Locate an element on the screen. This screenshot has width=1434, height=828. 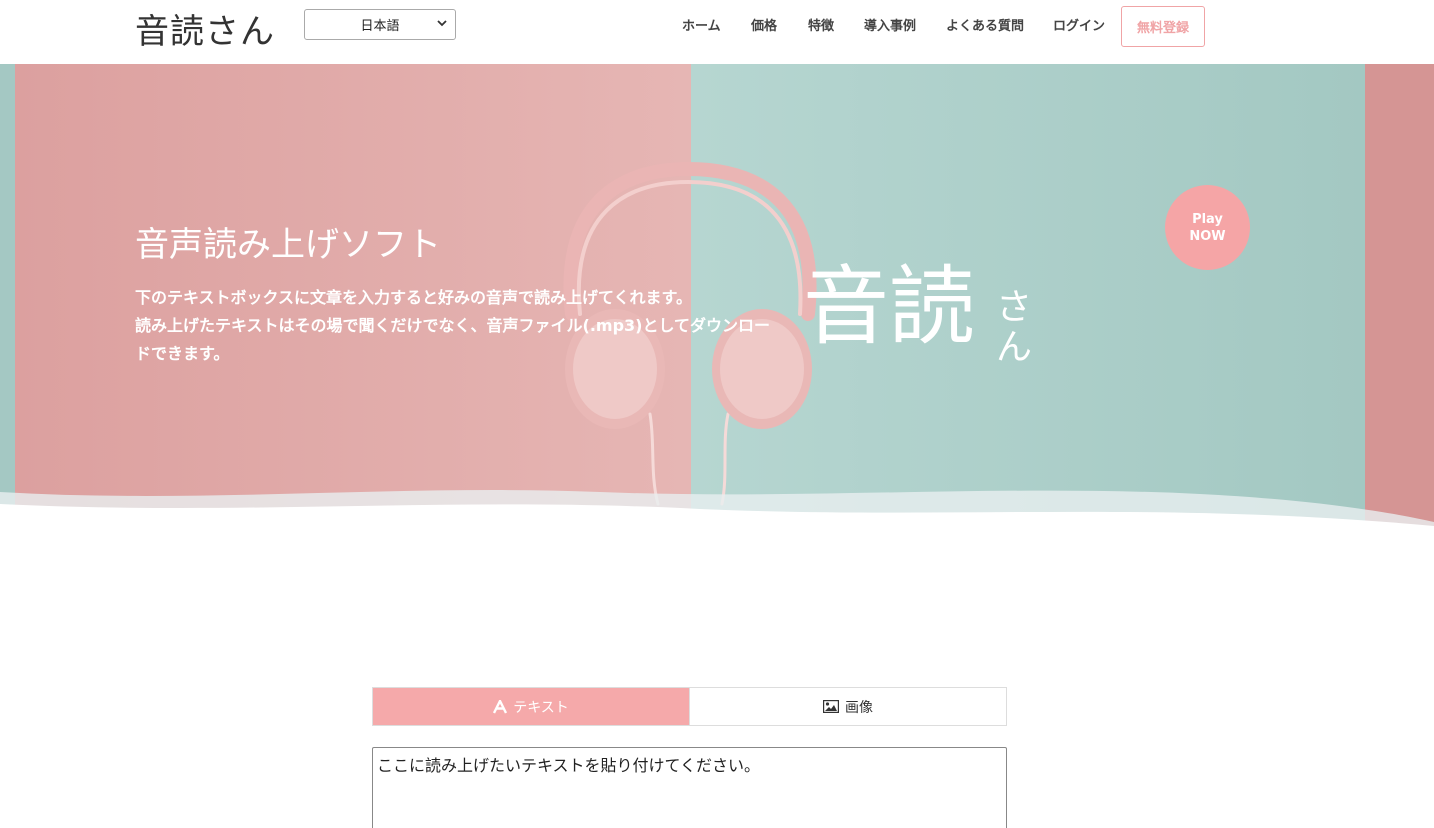
hero-logo-subtext: さん is located at coordinates (1014, 327).